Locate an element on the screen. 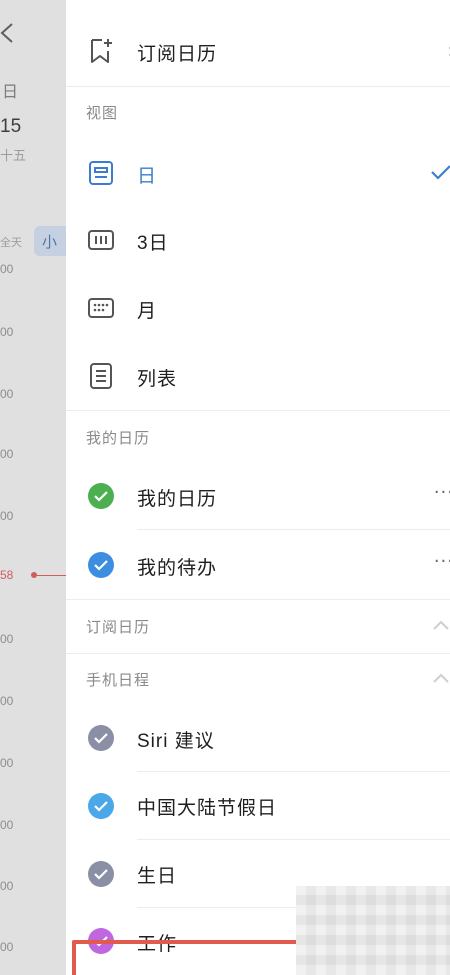  subscribed-section-header: 订阅日历 is located at coordinates (258, 626).